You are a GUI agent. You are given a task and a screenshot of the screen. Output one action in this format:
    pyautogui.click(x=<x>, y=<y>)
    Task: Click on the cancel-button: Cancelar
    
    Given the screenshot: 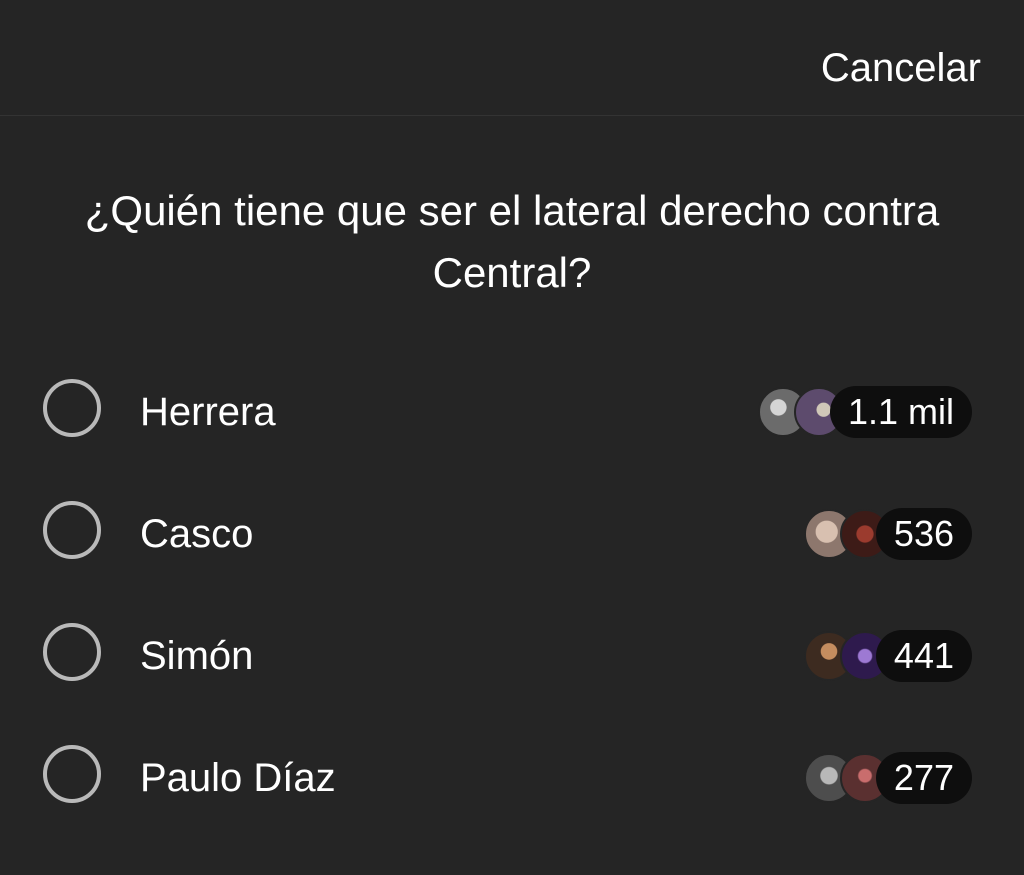 What is the action you would take?
    pyautogui.click(x=901, y=68)
    